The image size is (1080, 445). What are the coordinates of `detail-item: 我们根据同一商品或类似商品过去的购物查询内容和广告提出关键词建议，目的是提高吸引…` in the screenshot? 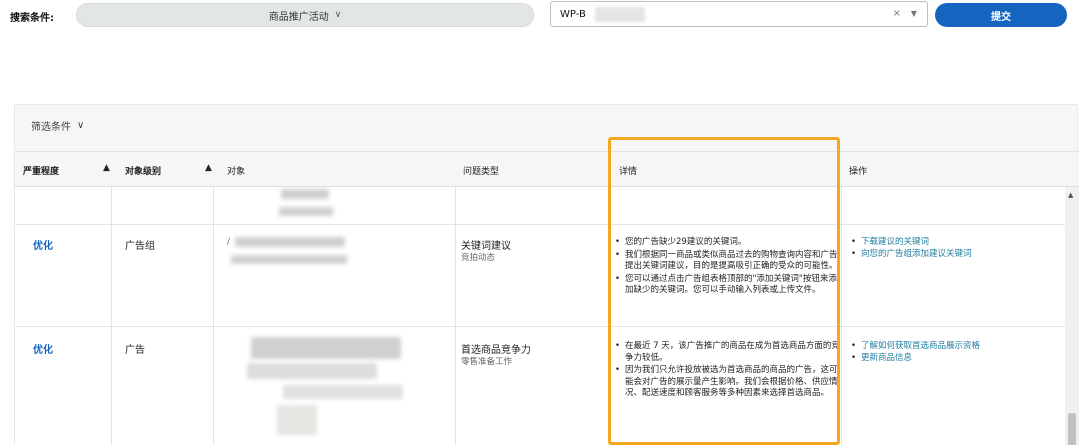 It's located at (728, 261).